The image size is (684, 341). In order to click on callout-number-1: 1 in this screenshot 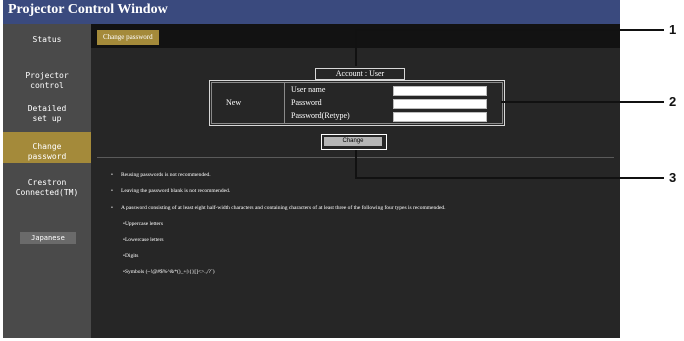, I will do `click(673, 29)`.